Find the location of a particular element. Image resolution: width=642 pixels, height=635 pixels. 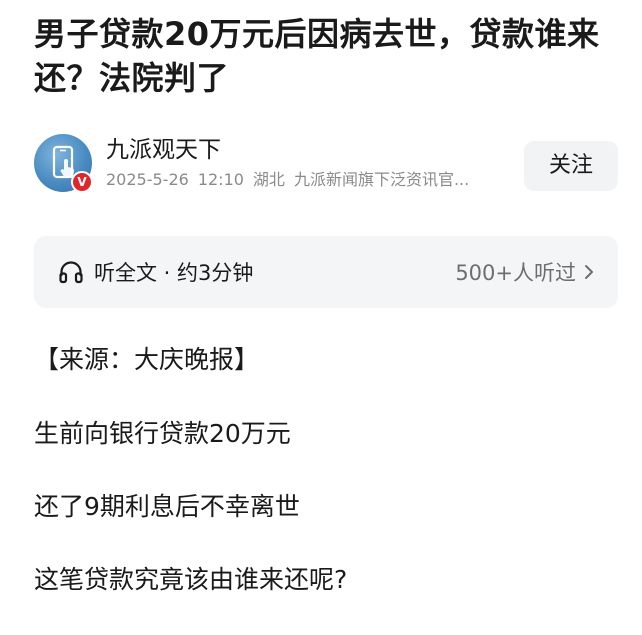

author-name: 九派观天下 is located at coordinates (163, 150).